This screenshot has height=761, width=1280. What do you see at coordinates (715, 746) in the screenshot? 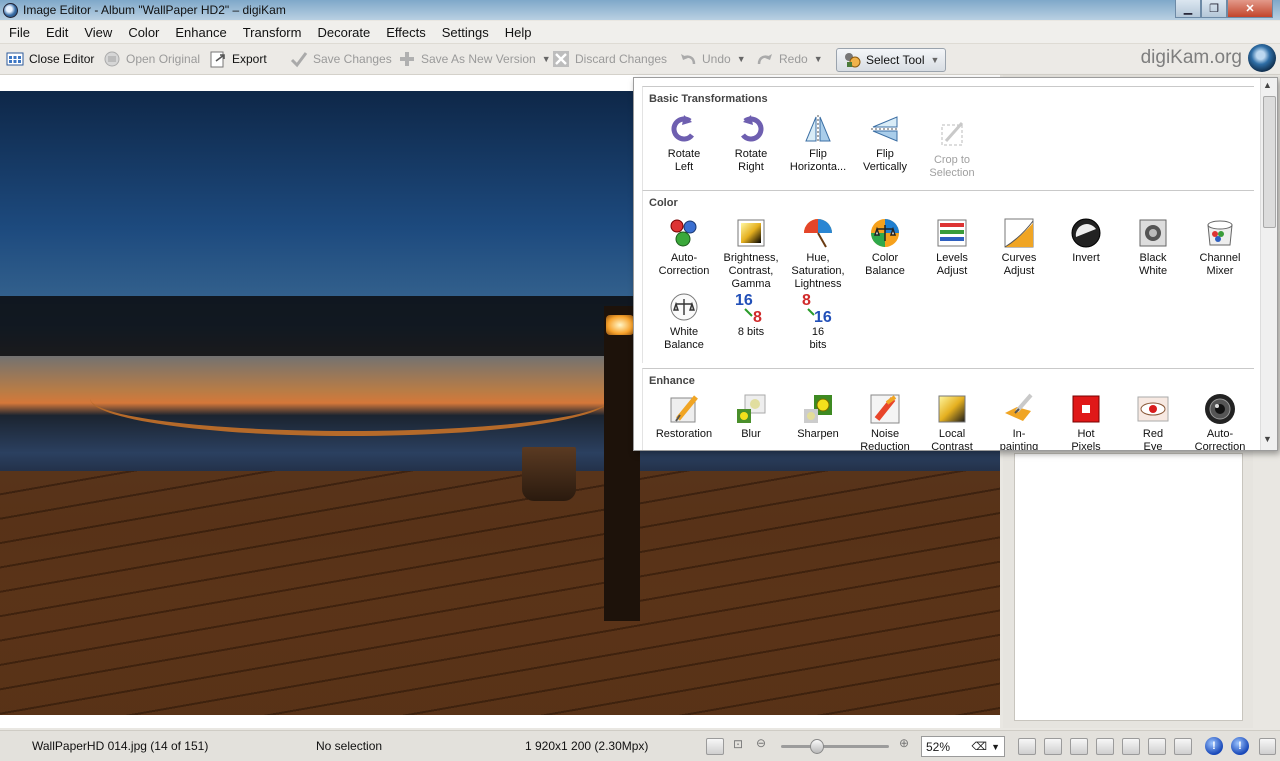
I see `zoom-fit-icon` at bounding box center [715, 746].